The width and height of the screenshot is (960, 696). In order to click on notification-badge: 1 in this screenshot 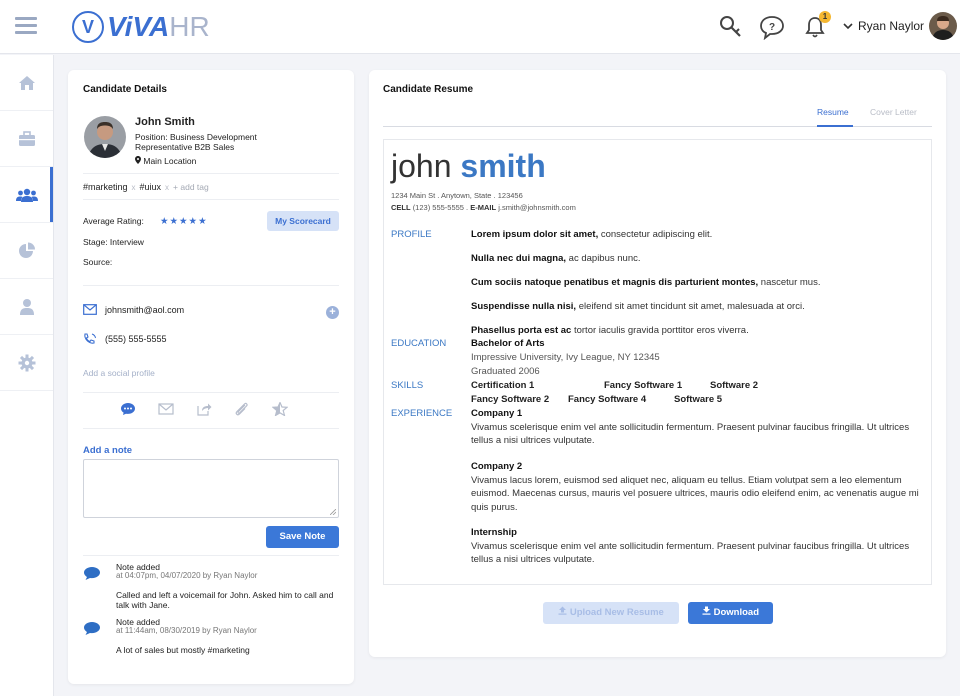, I will do `click(825, 17)`.